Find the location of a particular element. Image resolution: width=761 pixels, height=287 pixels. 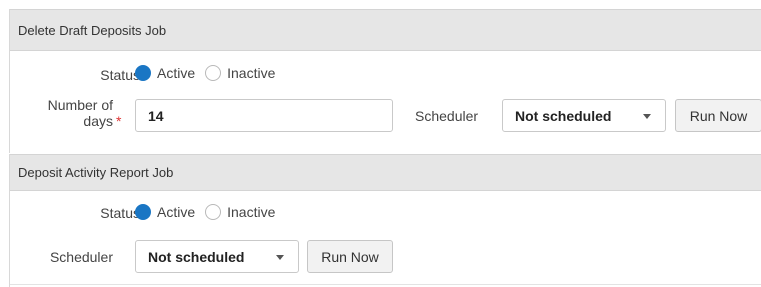

section-title: Delete Draft Deposits Job is located at coordinates (92, 30).